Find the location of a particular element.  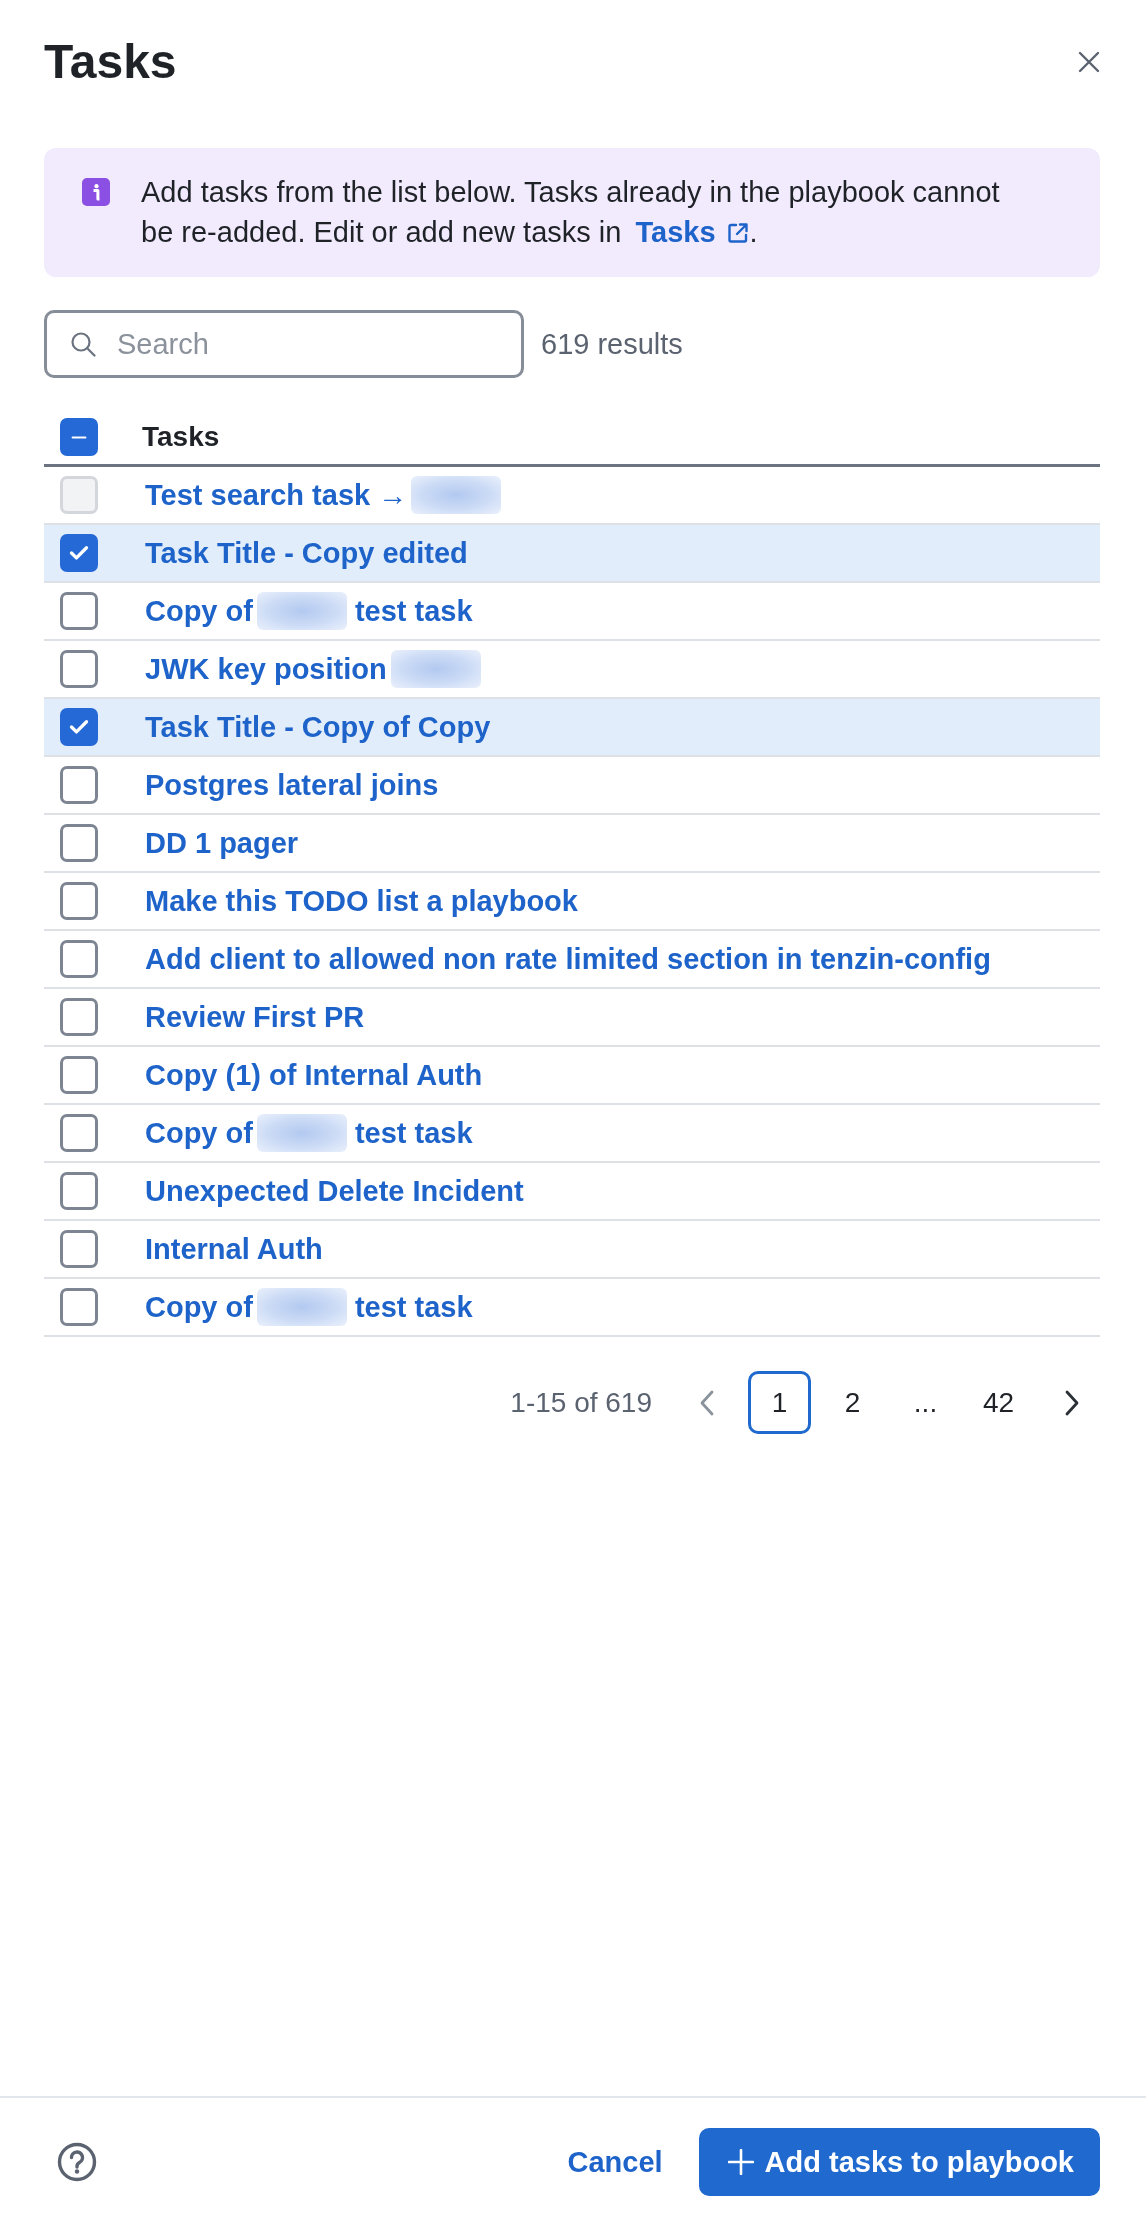

close-icon is located at coordinates (1089, 62).